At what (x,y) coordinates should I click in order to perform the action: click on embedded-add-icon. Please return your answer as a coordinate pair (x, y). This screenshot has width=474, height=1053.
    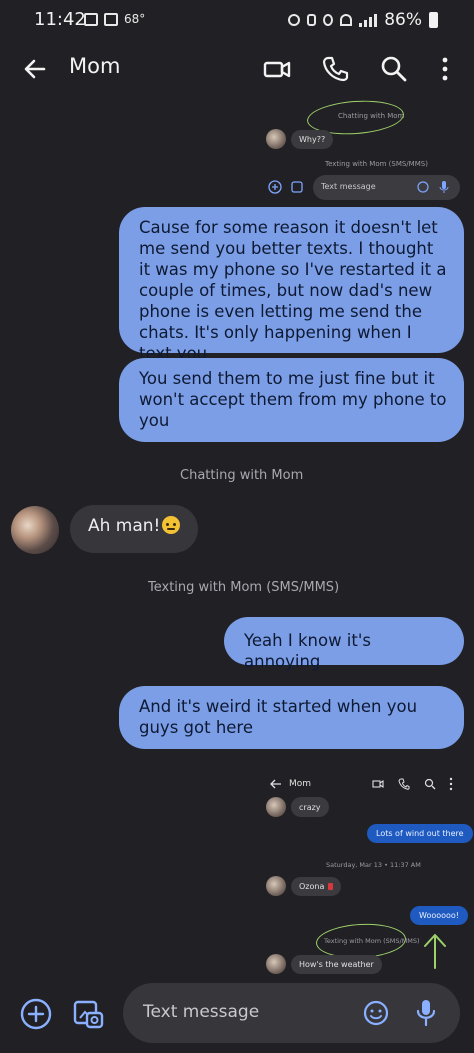
    Looking at the image, I should click on (275, 187).